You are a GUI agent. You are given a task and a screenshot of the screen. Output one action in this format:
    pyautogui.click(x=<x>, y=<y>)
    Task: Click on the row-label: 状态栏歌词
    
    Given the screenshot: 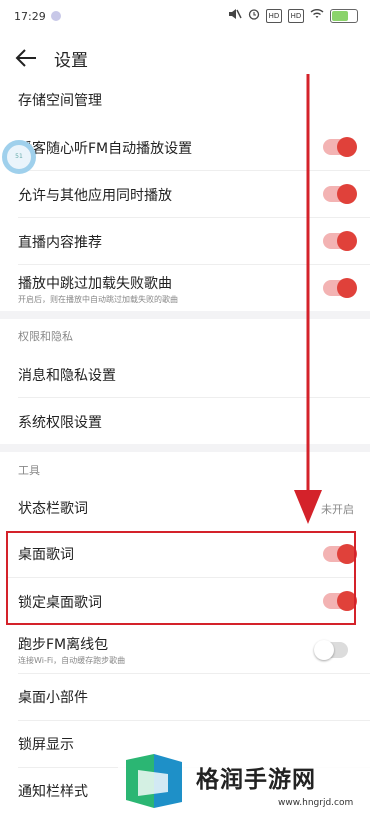 What is the action you would take?
    pyautogui.click(x=53, y=509)
    